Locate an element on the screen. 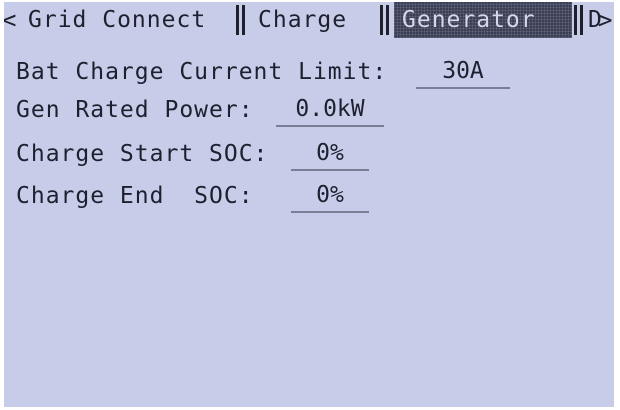 The height and width of the screenshot is (410, 620). gen-rated-power-field: 0.0kW is located at coordinates (330, 110).